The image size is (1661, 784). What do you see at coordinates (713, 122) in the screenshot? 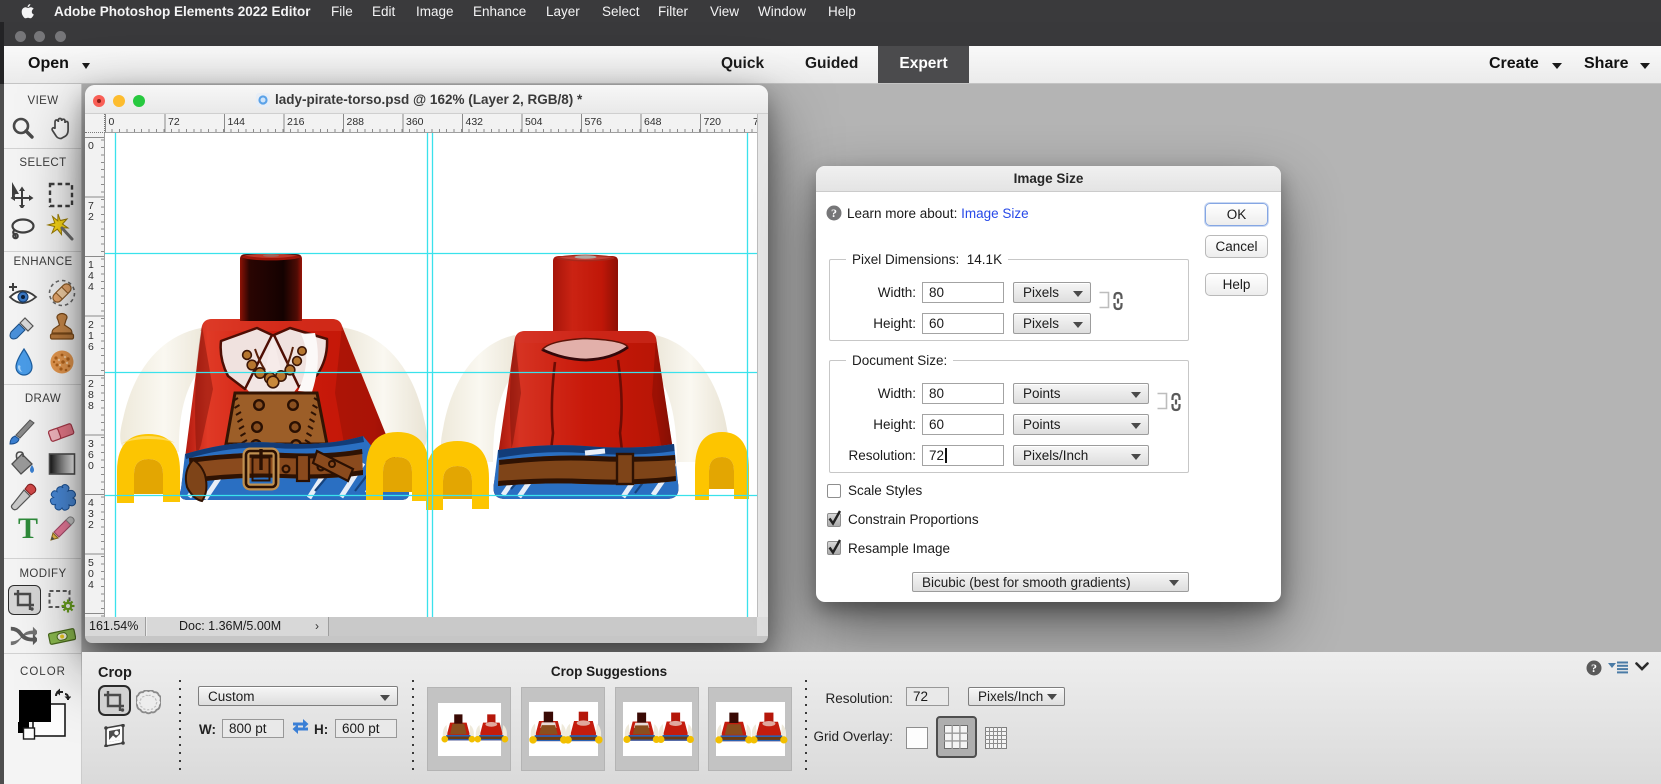
I see `svg-text: 720` at bounding box center [713, 122].